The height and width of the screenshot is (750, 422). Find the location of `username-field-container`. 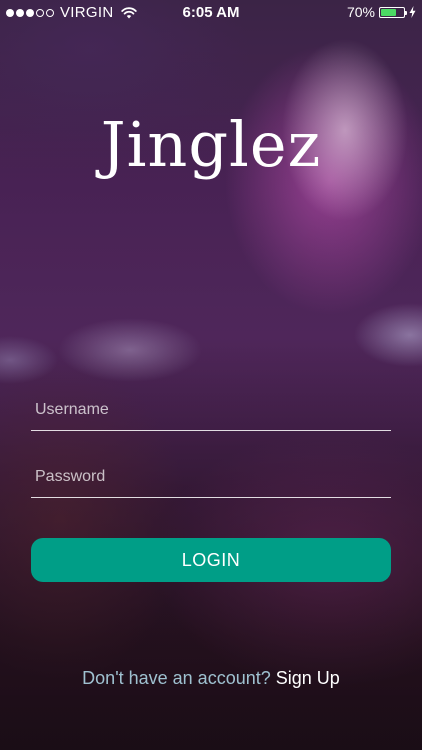

username-field-container is located at coordinates (211, 410).